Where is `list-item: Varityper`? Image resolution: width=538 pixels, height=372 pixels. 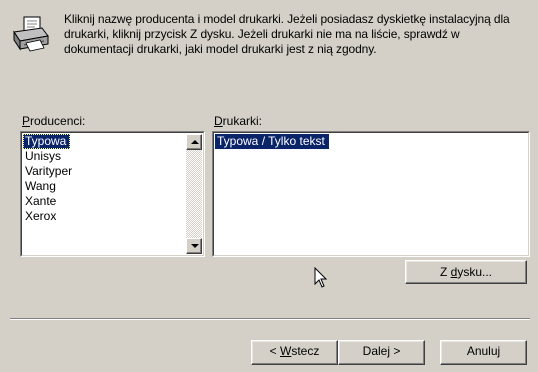
list-item: Varityper is located at coordinates (103, 171).